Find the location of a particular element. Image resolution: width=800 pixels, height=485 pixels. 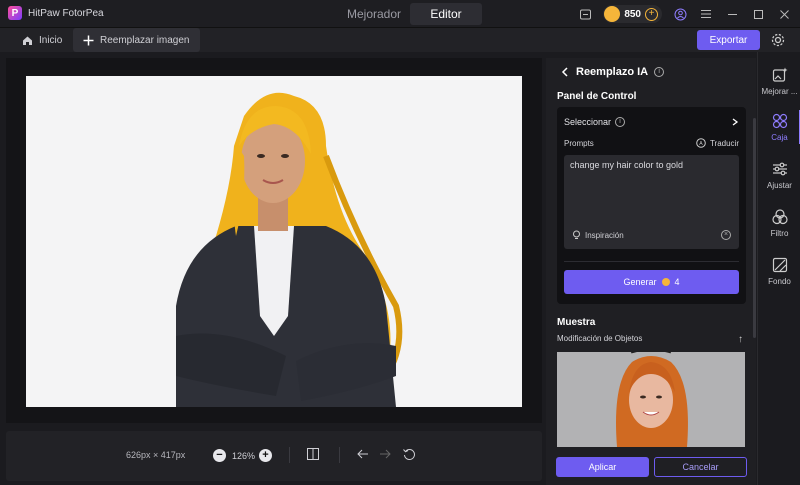

svg-text: A is located at coordinates (701, 144).